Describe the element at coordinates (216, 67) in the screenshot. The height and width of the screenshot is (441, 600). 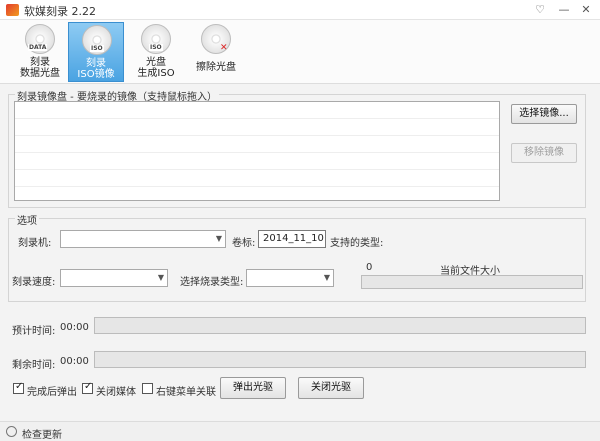
I see `tool-label: 擦除光盘` at that location.